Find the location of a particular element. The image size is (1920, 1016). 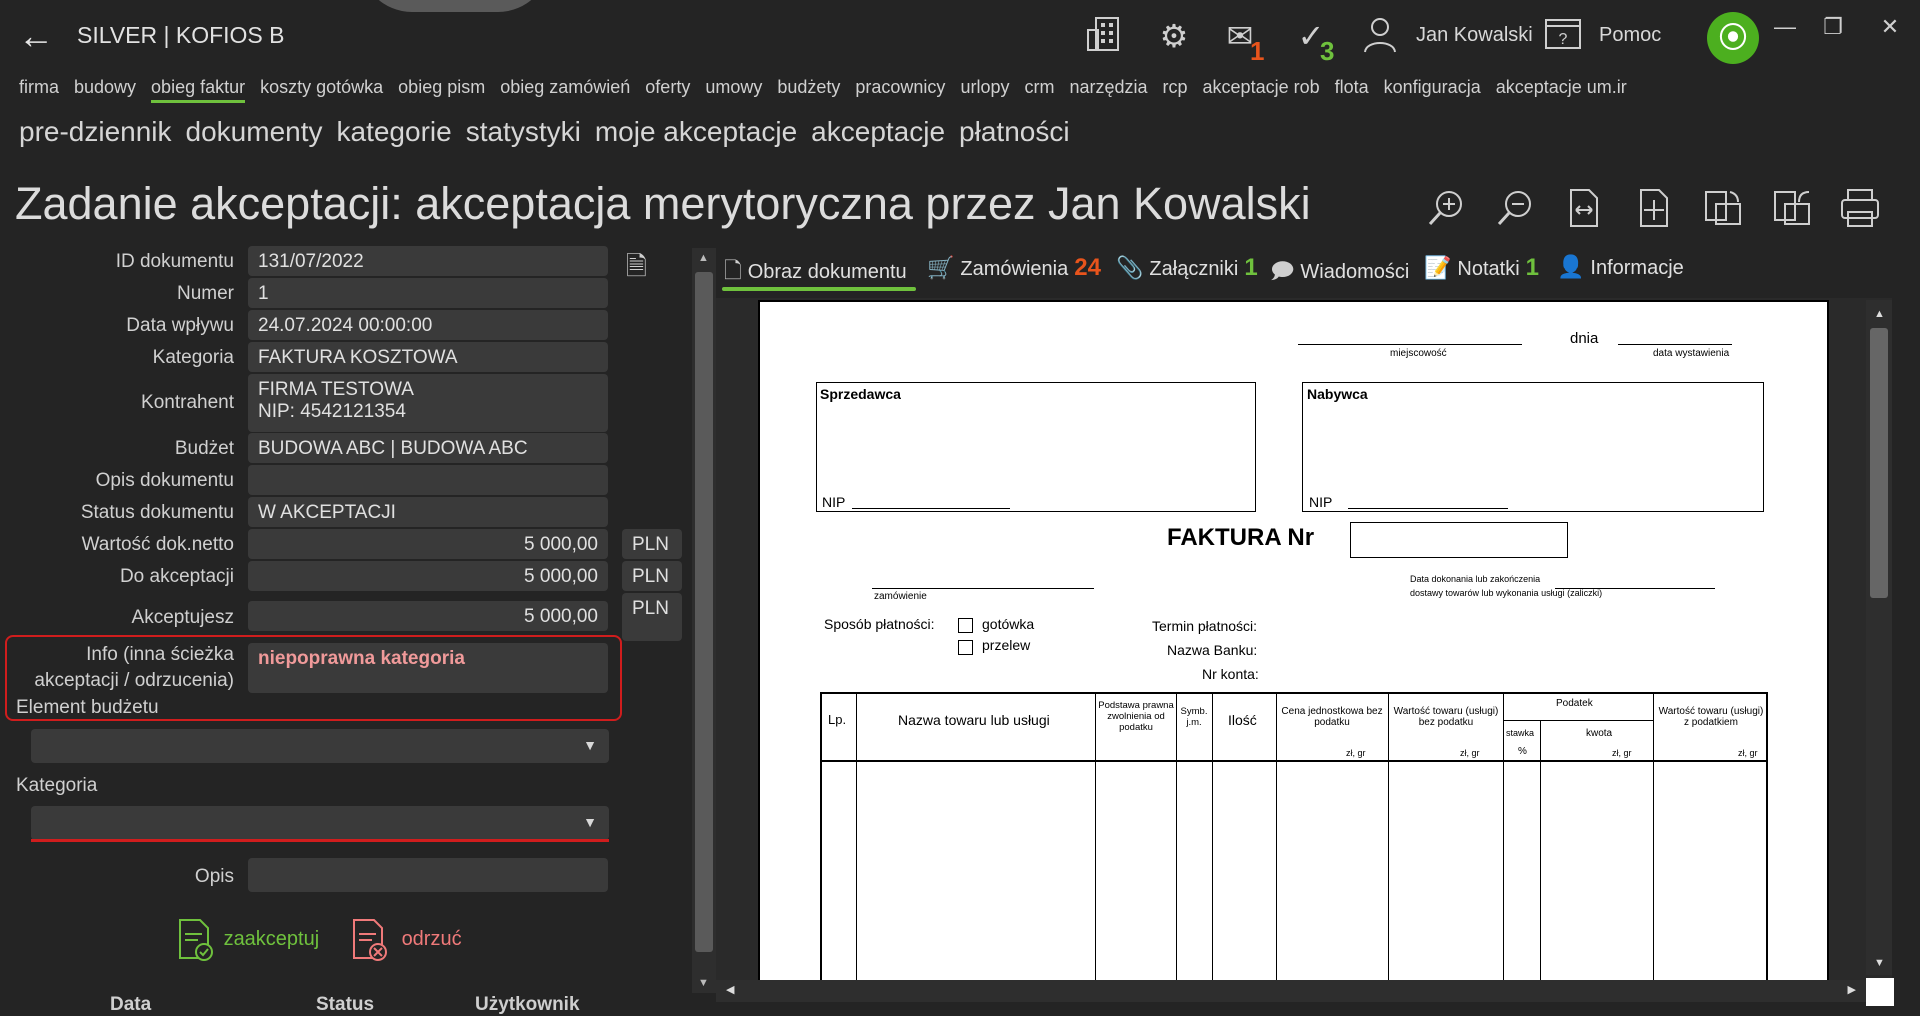

status-field: W AKCEPTACJI is located at coordinates (428, 512).